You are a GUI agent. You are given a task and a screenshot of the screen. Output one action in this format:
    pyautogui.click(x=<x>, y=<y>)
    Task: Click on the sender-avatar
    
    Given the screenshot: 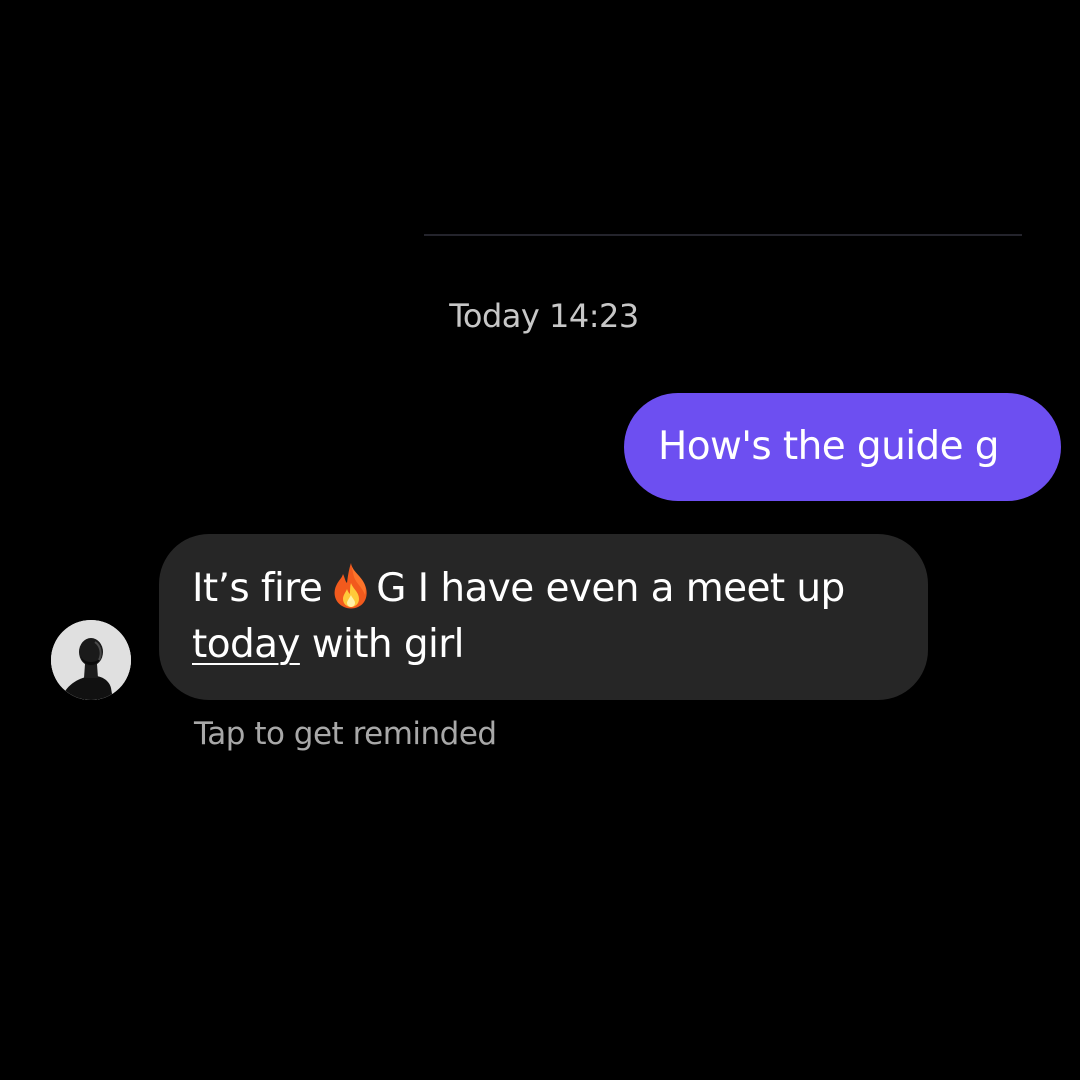 What is the action you would take?
    pyautogui.click(x=91, y=660)
    